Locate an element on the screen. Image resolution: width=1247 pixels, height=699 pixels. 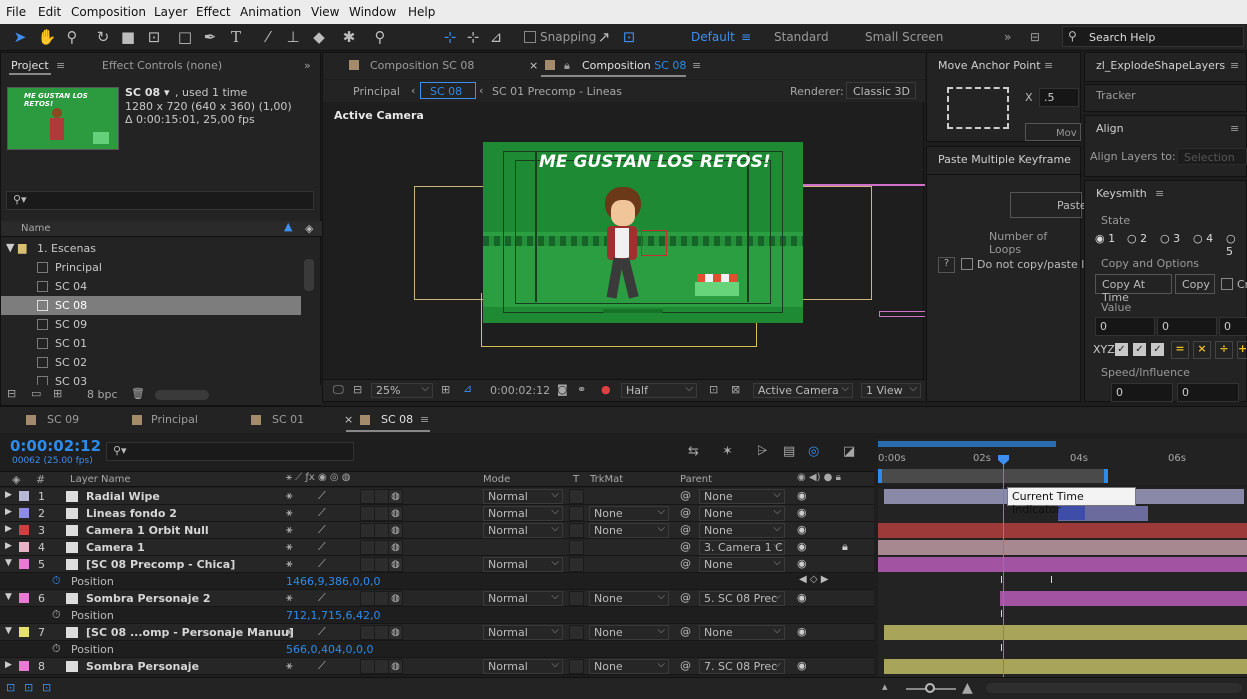
column-parent: Parent is located at coordinates (696, 479).